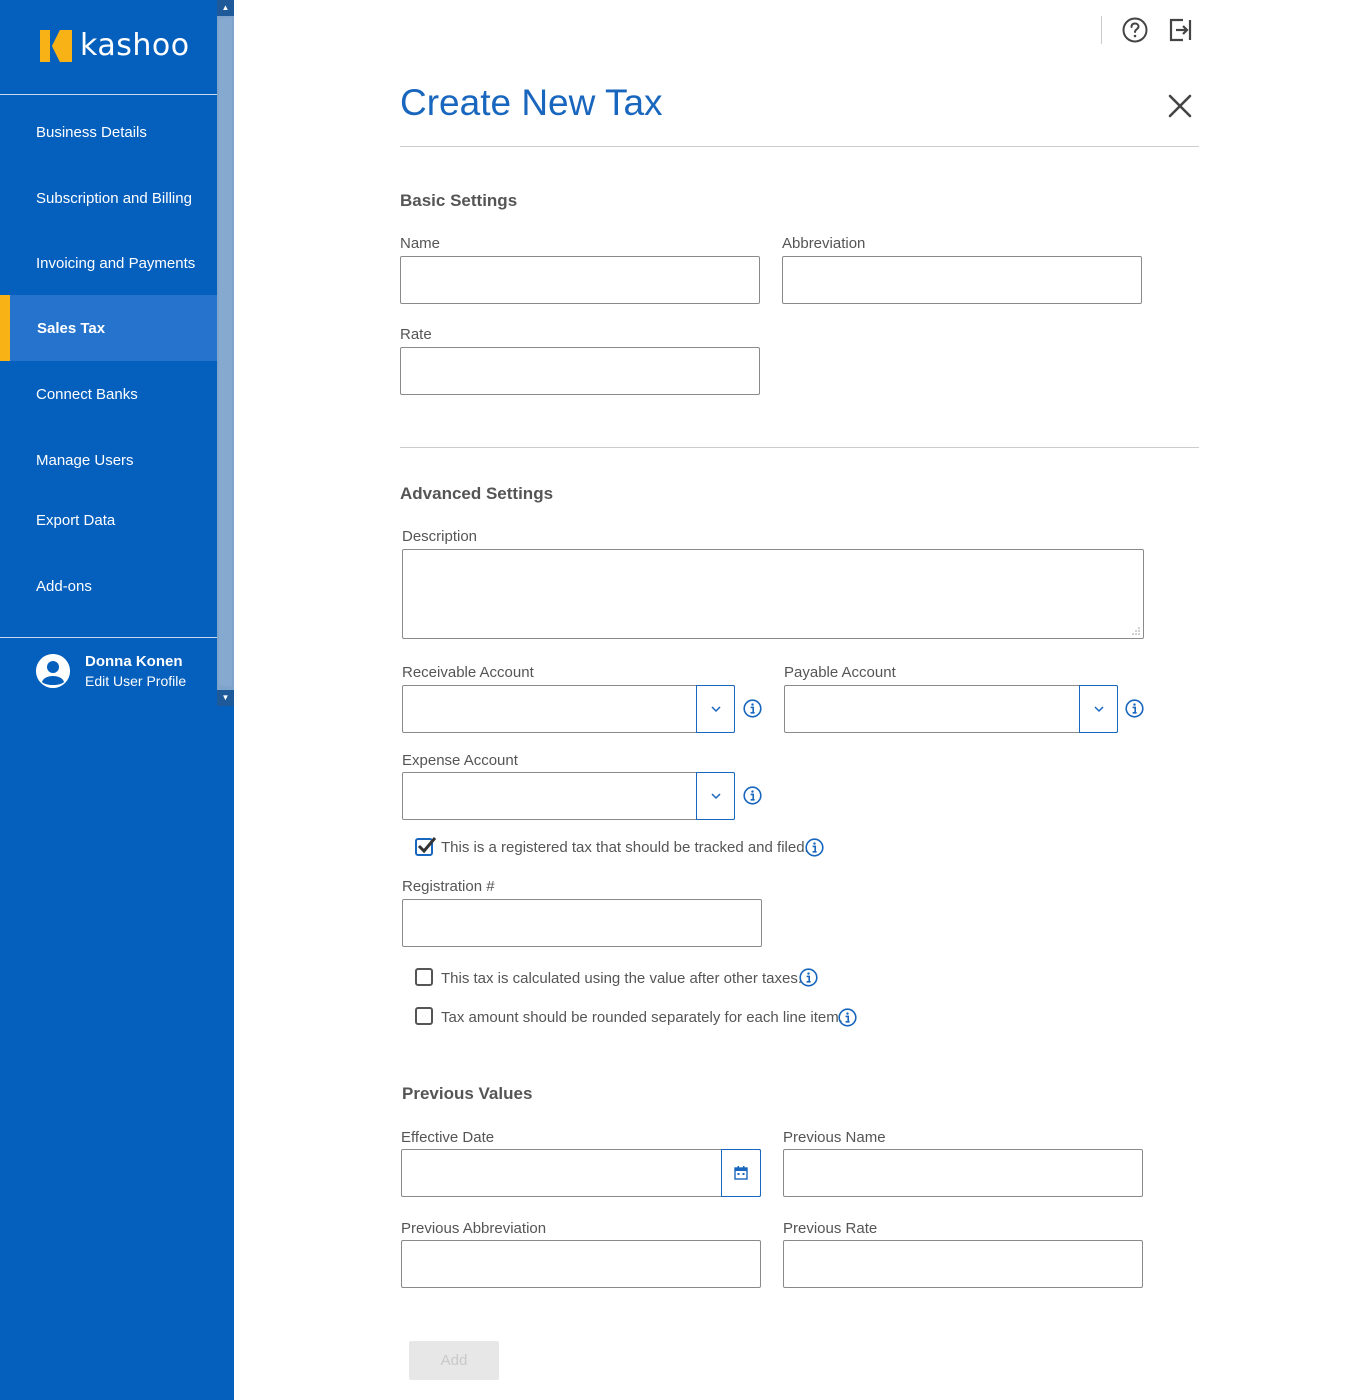 The height and width of the screenshot is (1400, 1350). I want to click on section-divider, so click(799, 447).